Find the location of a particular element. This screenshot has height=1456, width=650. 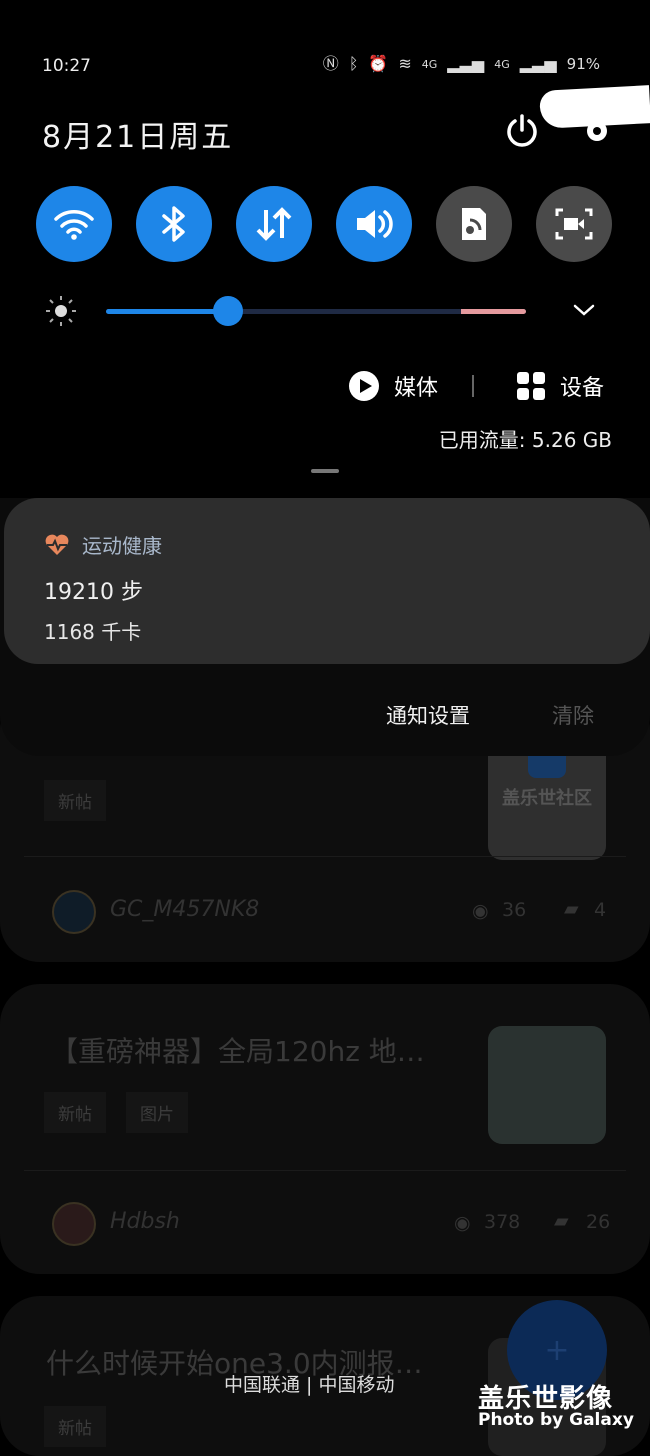

volume-icon is located at coordinates (375, 224).